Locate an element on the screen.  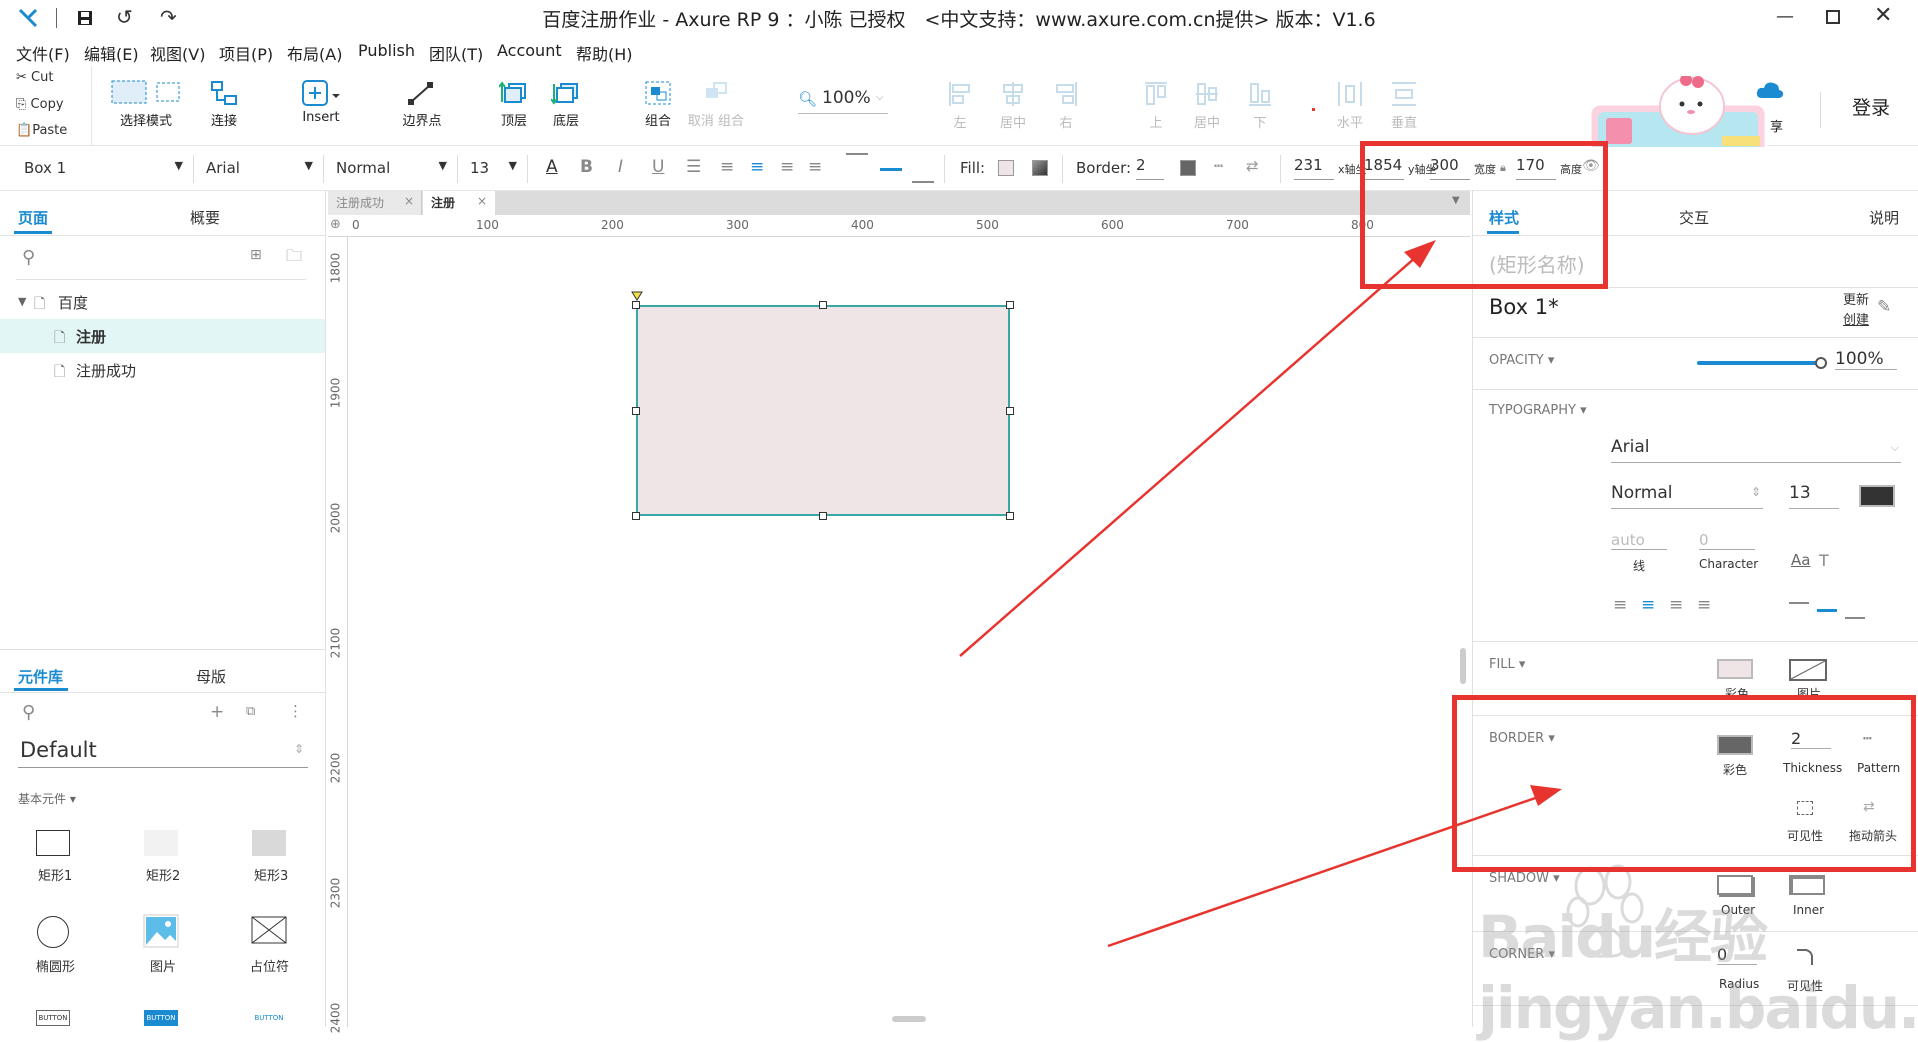
annotation-arrow-head is located at coordinates (1546, 795).